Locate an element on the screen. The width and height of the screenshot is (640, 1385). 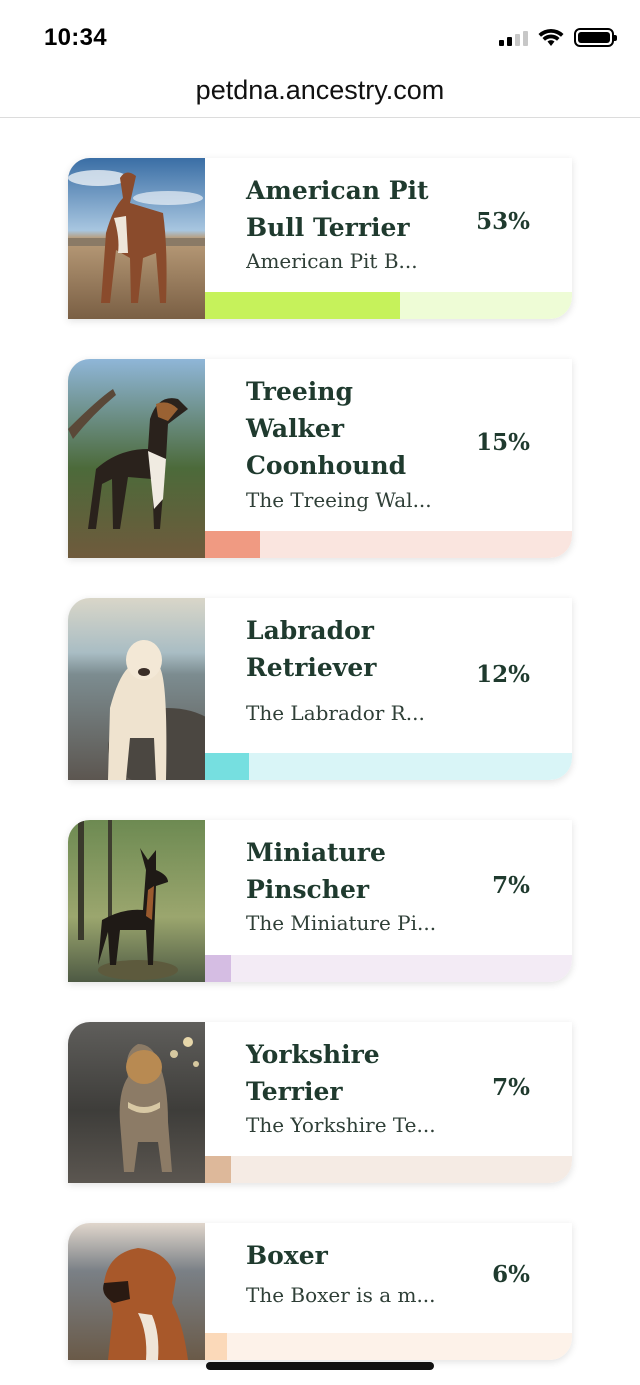
breed-name: Yorkshire Terrier is located at coordinates (313, 1073).